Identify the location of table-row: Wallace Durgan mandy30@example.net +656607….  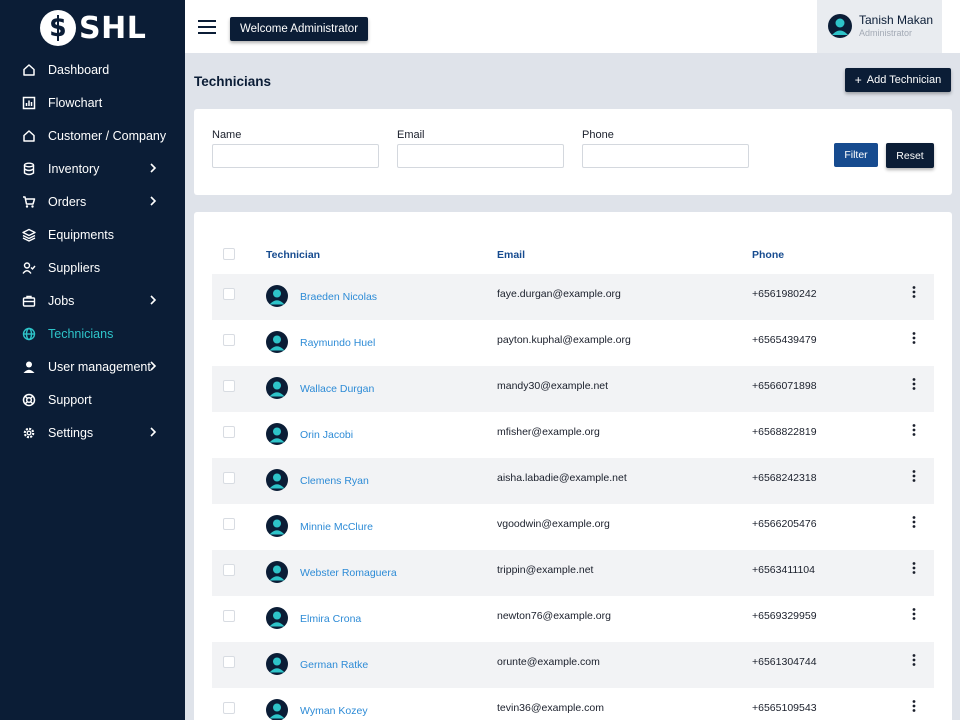
(573, 389).